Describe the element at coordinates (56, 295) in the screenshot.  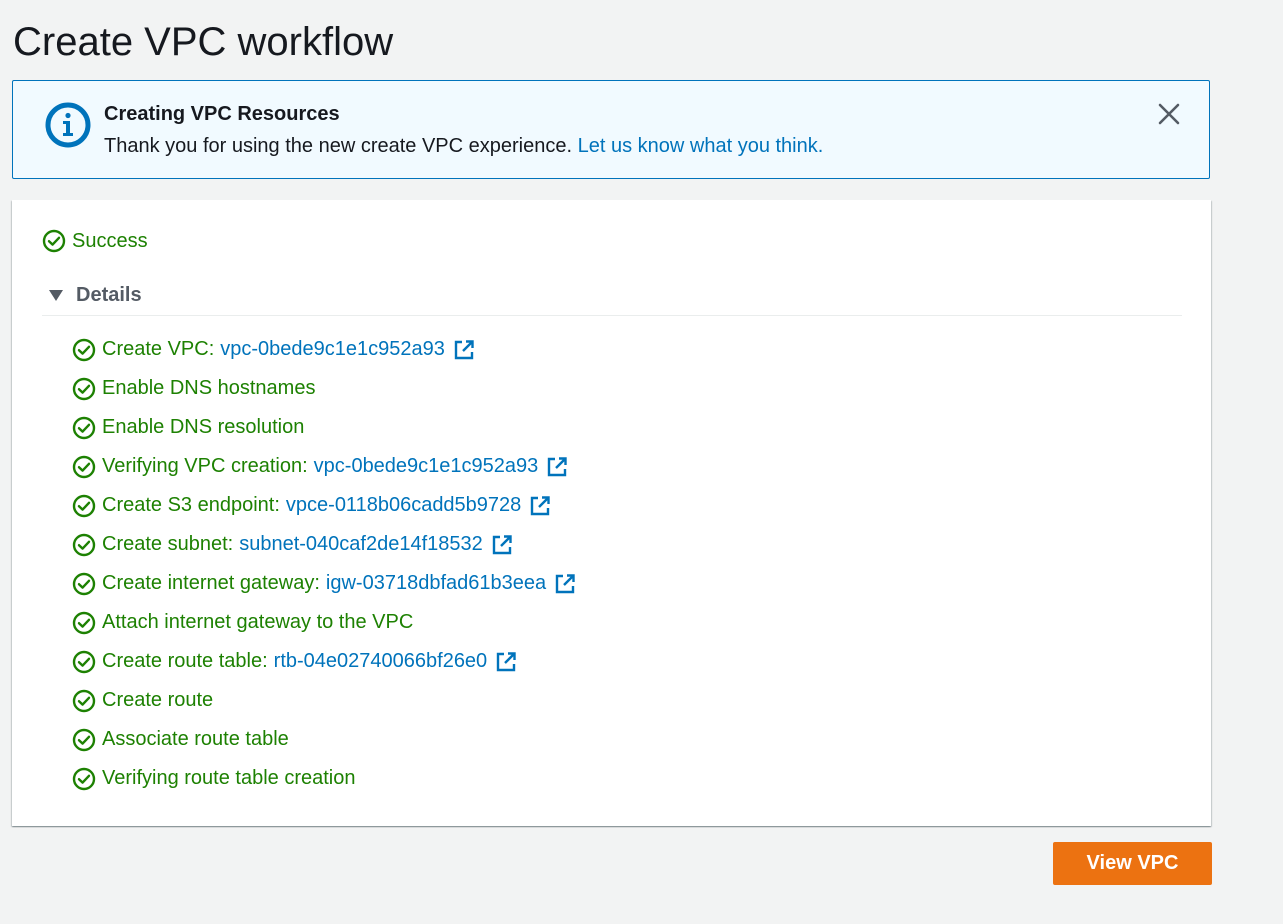
I see `caret-down-icon` at that location.